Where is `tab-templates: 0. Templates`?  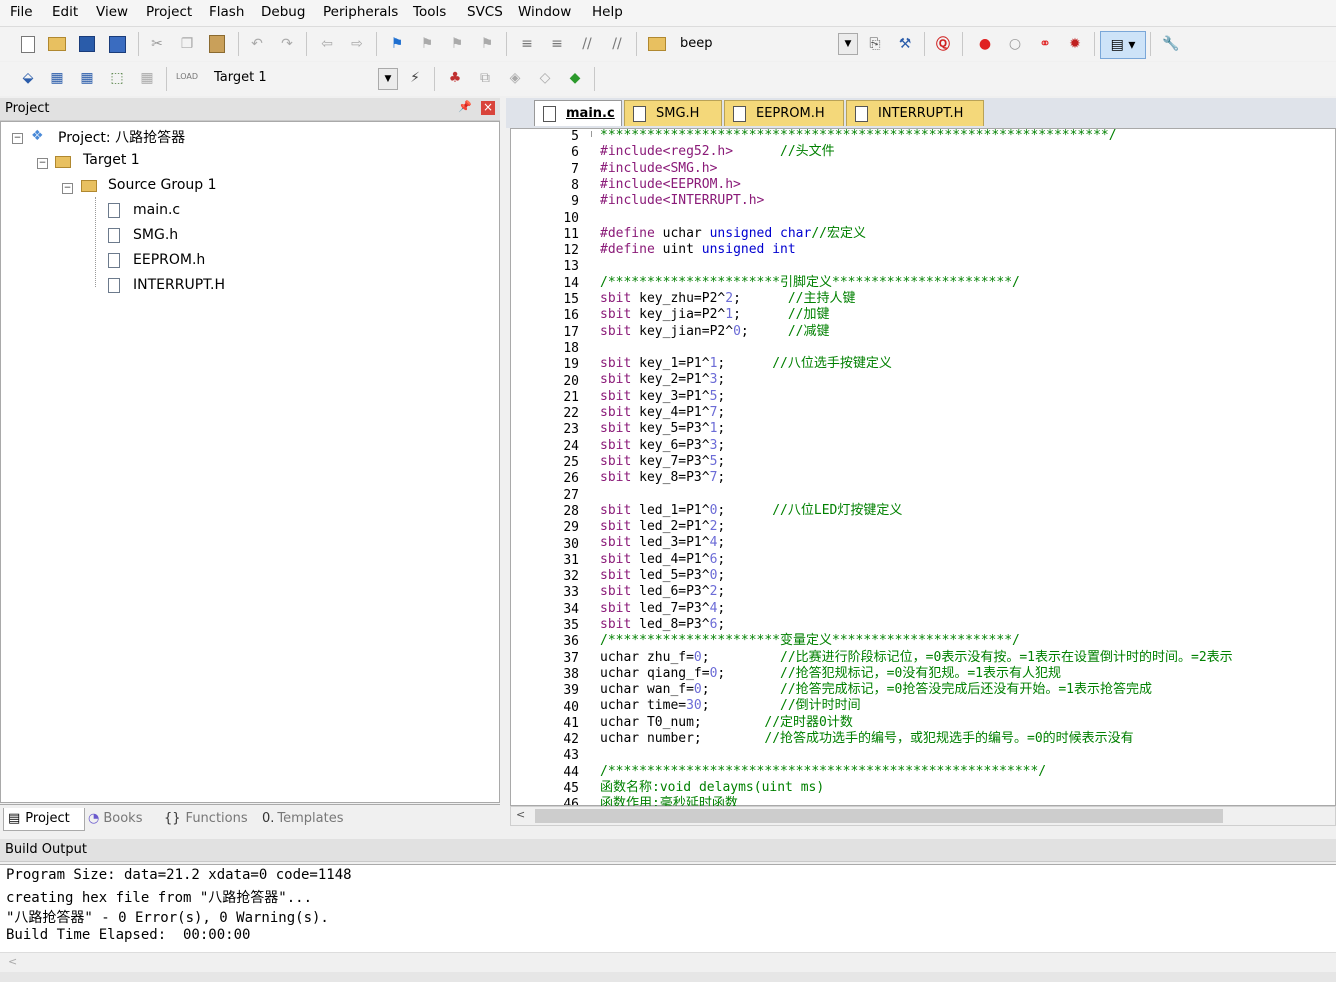
tab-templates: 0. Templates is located at coordinates (309, 819).